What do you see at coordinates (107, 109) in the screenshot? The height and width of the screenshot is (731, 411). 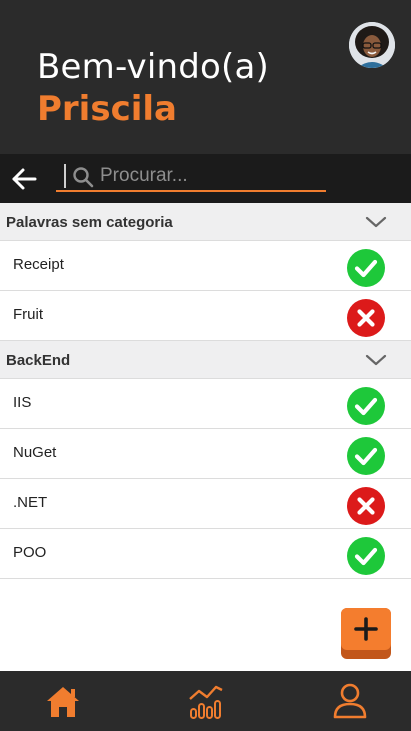 I see `user-name: Priscila` at bounding box center [107, 109].